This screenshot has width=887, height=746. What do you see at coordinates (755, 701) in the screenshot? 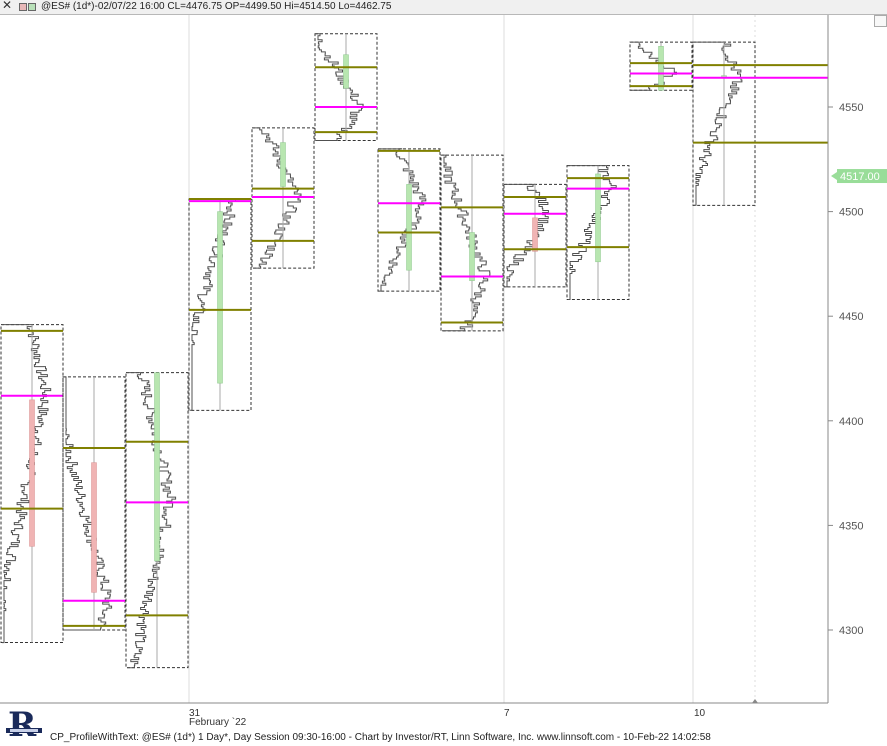
I see `current-bar-marker-icon` at bounding box center [755, 701].